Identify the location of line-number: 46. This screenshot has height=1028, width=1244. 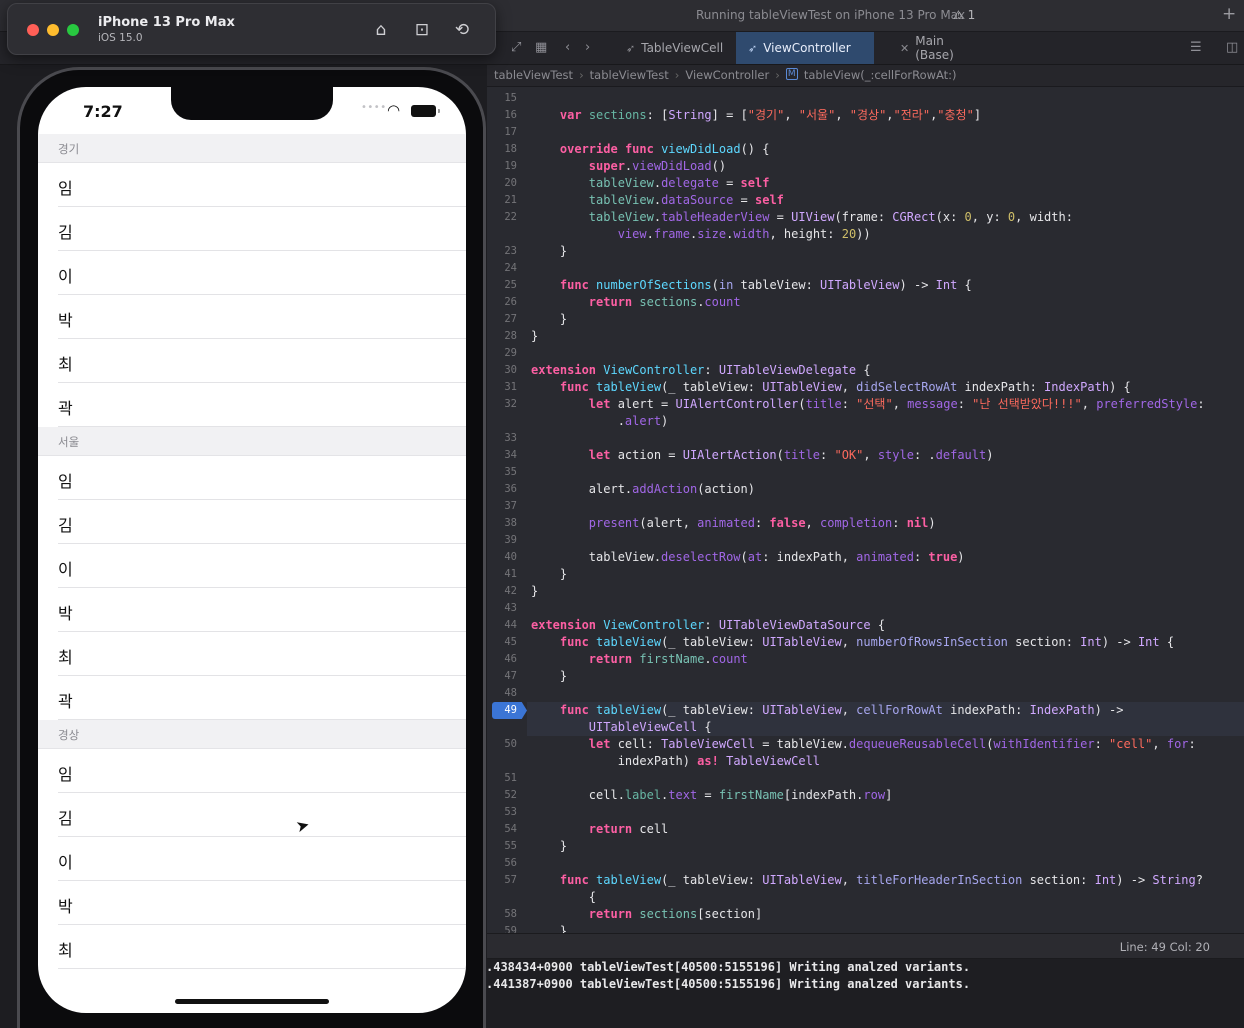
(502, 659).